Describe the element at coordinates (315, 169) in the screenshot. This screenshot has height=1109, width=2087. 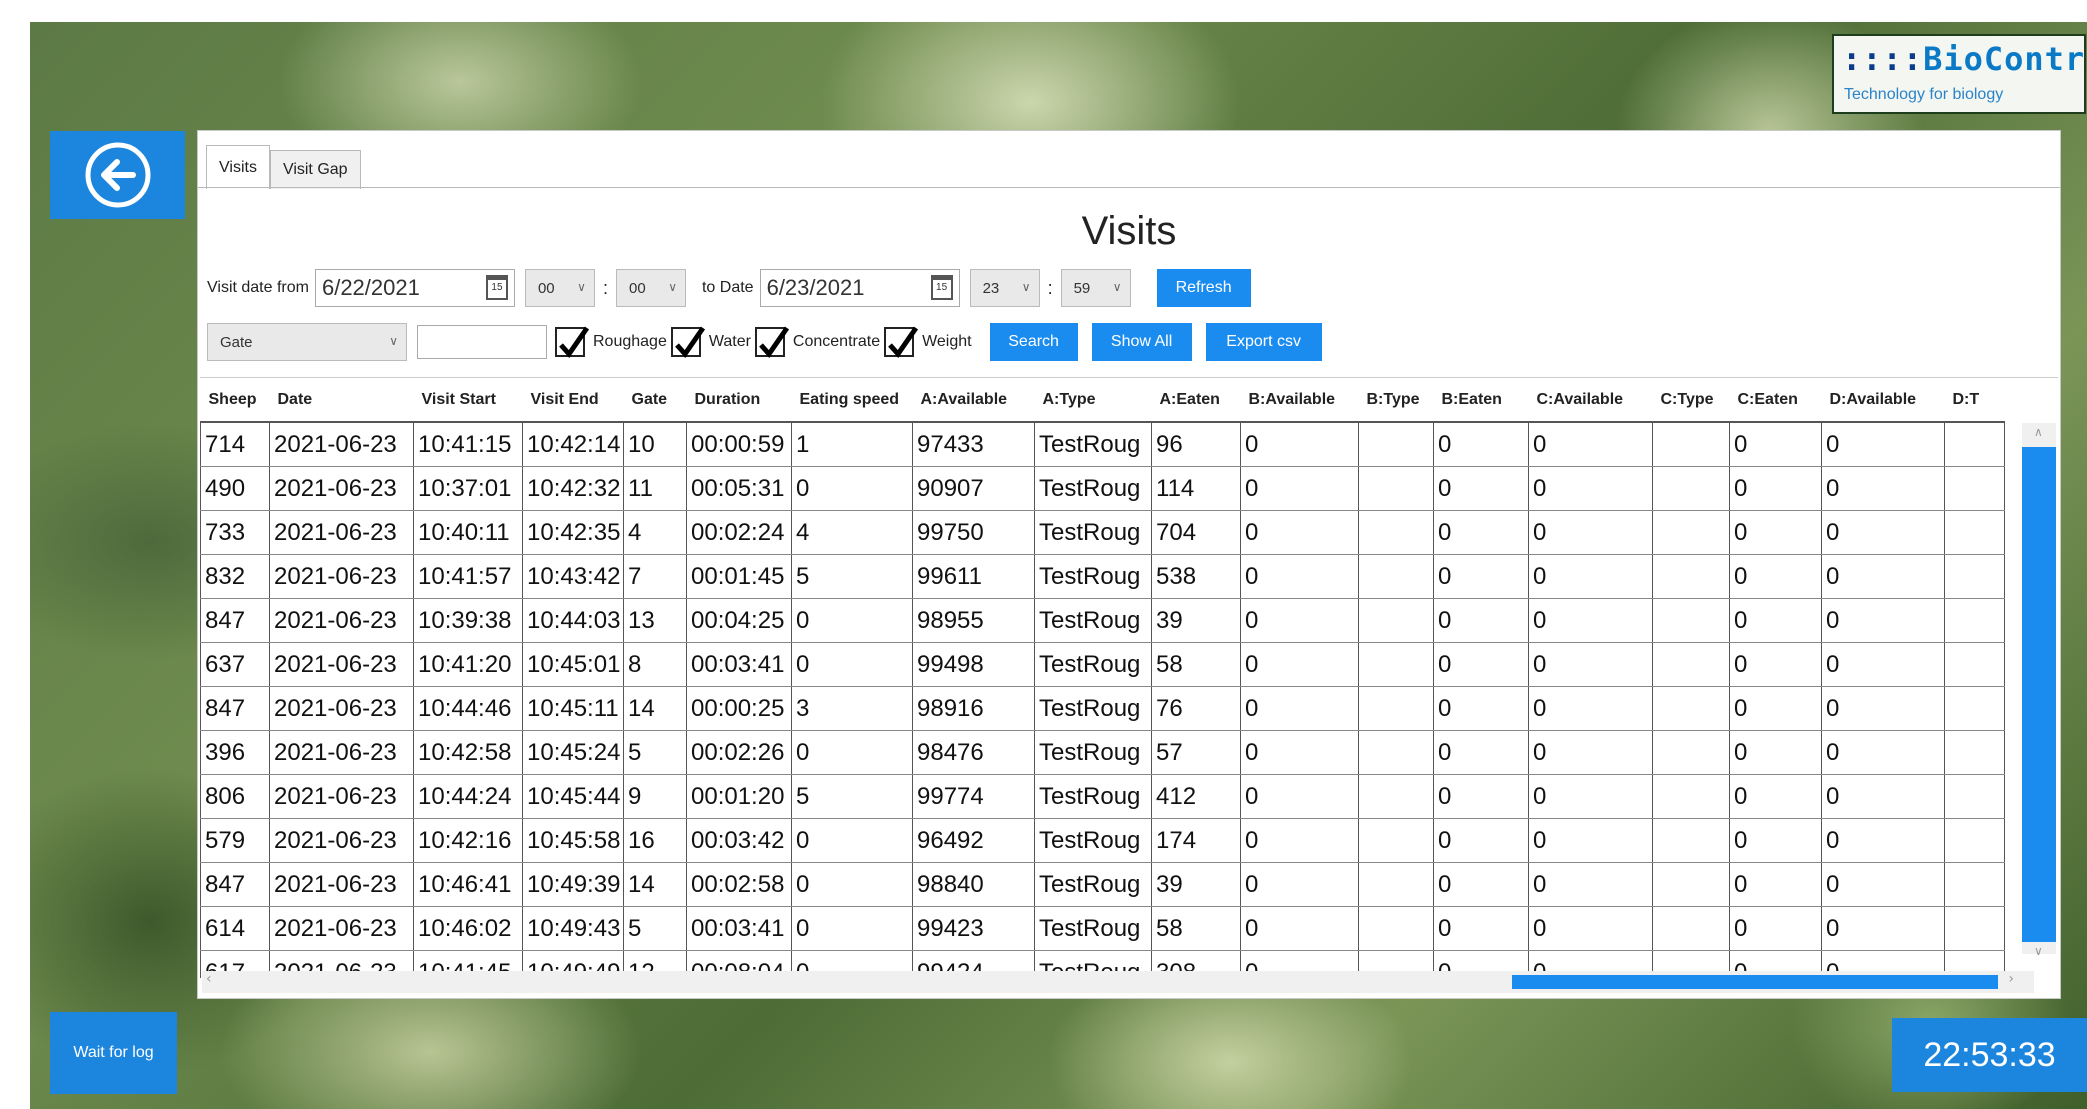
I see `tab-visit-gap: Visit Gap` at that location.